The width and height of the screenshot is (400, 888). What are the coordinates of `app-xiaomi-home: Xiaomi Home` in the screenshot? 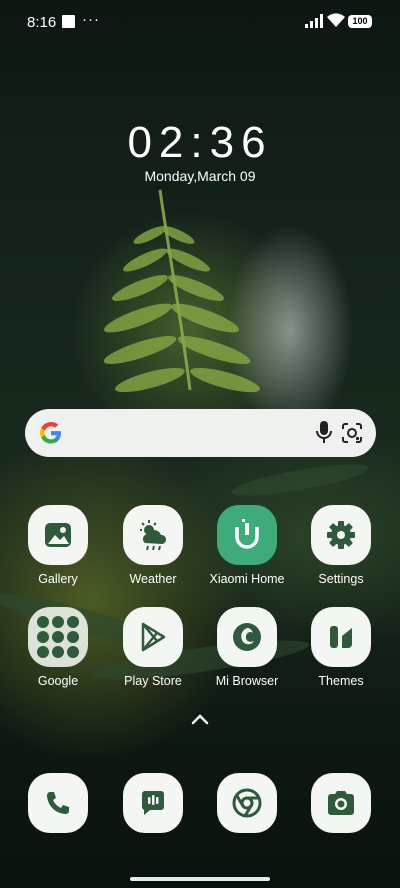 It's located at (247, 545).